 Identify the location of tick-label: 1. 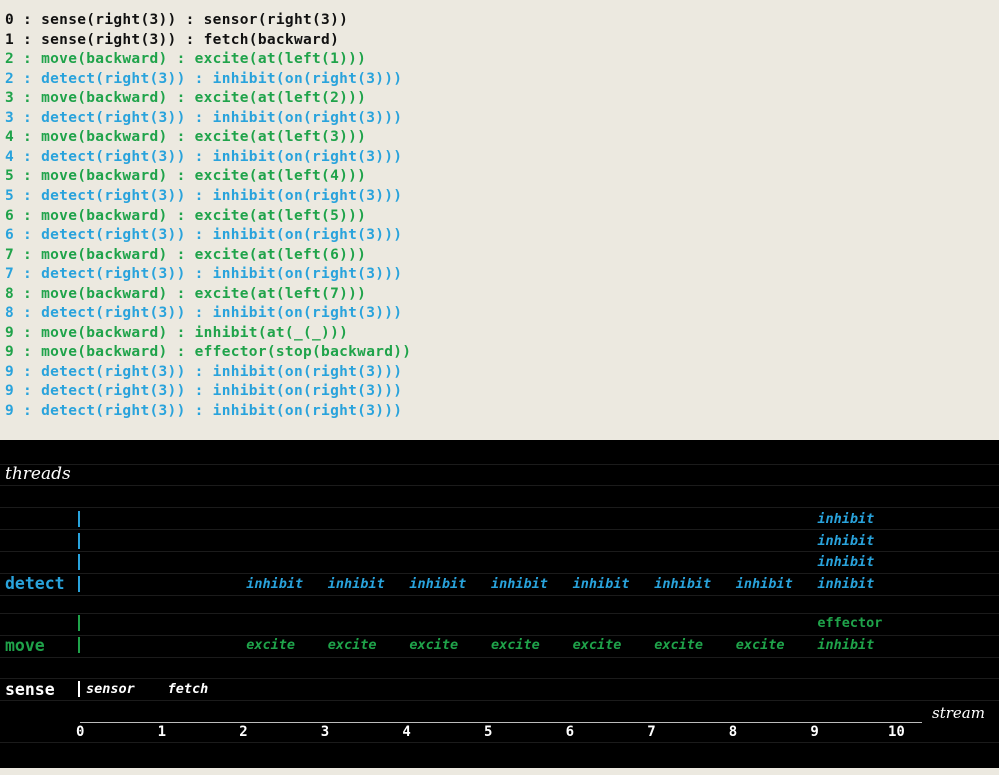
(162, 732).